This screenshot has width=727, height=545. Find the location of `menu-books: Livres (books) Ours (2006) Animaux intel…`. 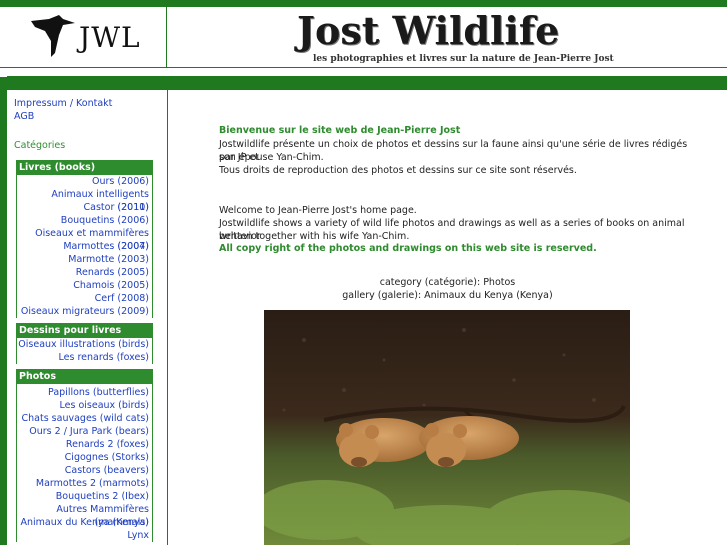

menu-books: Livres (books) Ours (2006) Animaux intel… is located at coordinates (84, 239).